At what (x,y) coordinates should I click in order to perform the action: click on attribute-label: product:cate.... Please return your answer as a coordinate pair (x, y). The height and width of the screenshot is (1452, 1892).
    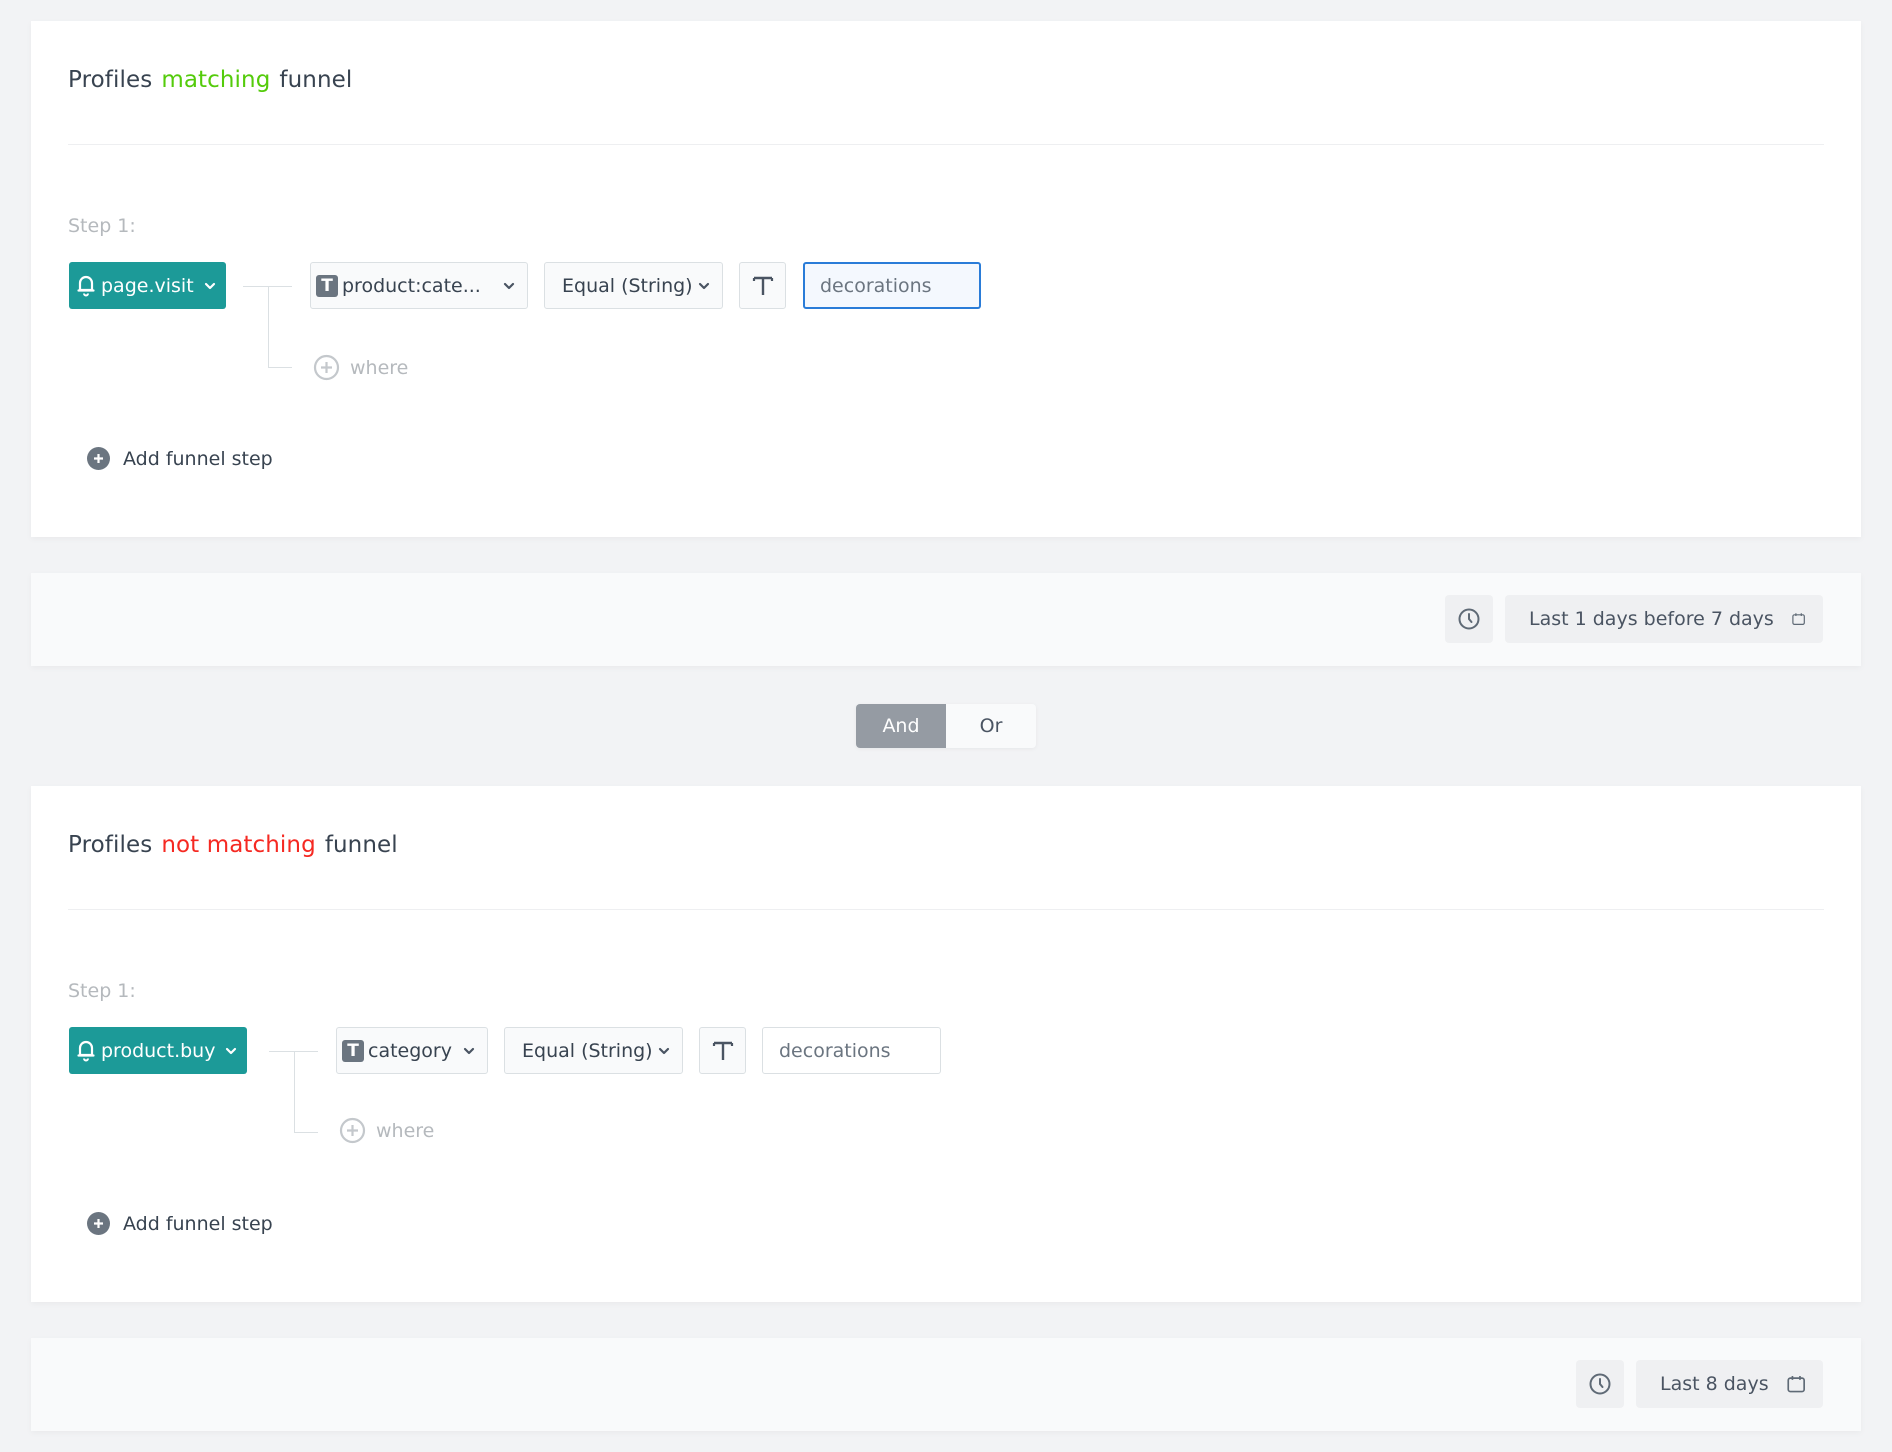
    Looking at the image, I should click on (411, 285).